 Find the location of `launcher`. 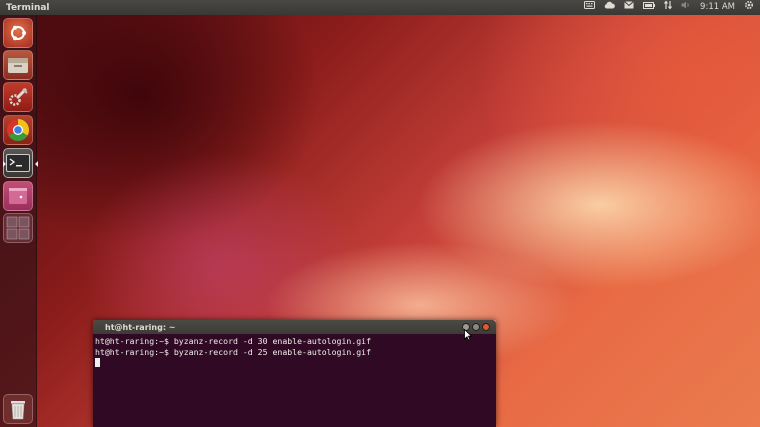

launcher is located at coordinates (19, 221).